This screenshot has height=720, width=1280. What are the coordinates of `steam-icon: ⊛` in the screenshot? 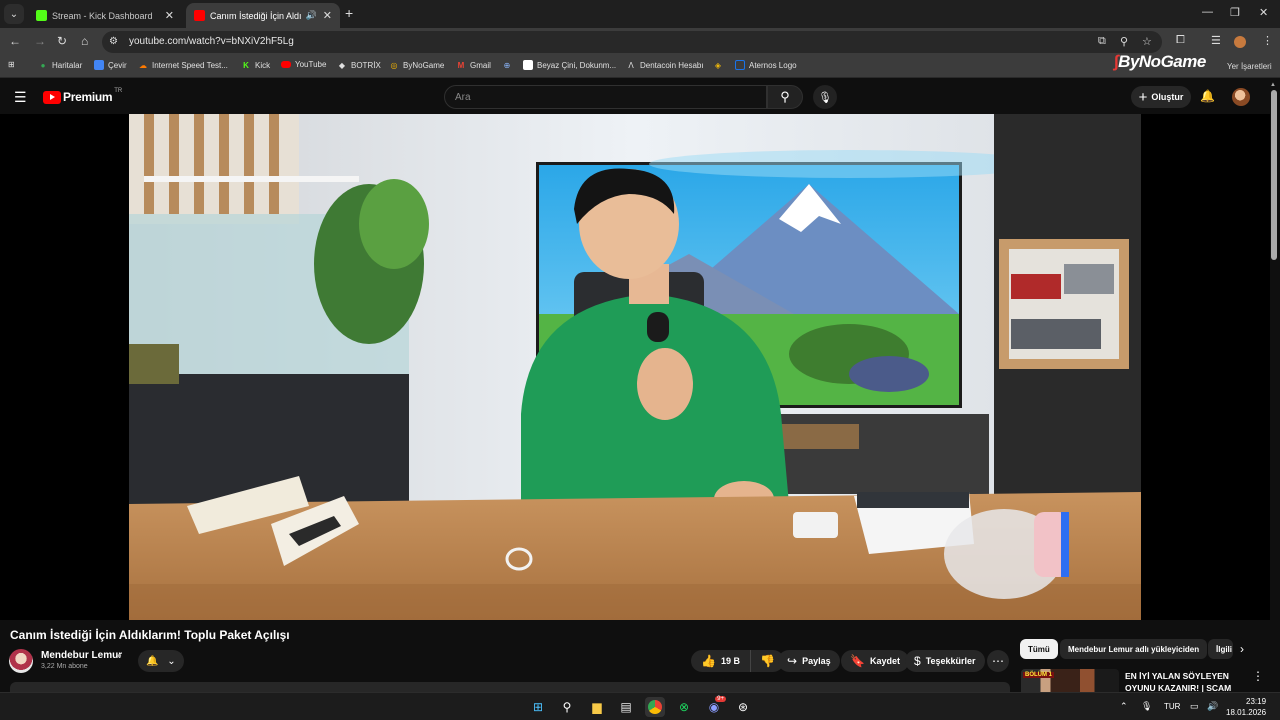 It's located at (743, 707).